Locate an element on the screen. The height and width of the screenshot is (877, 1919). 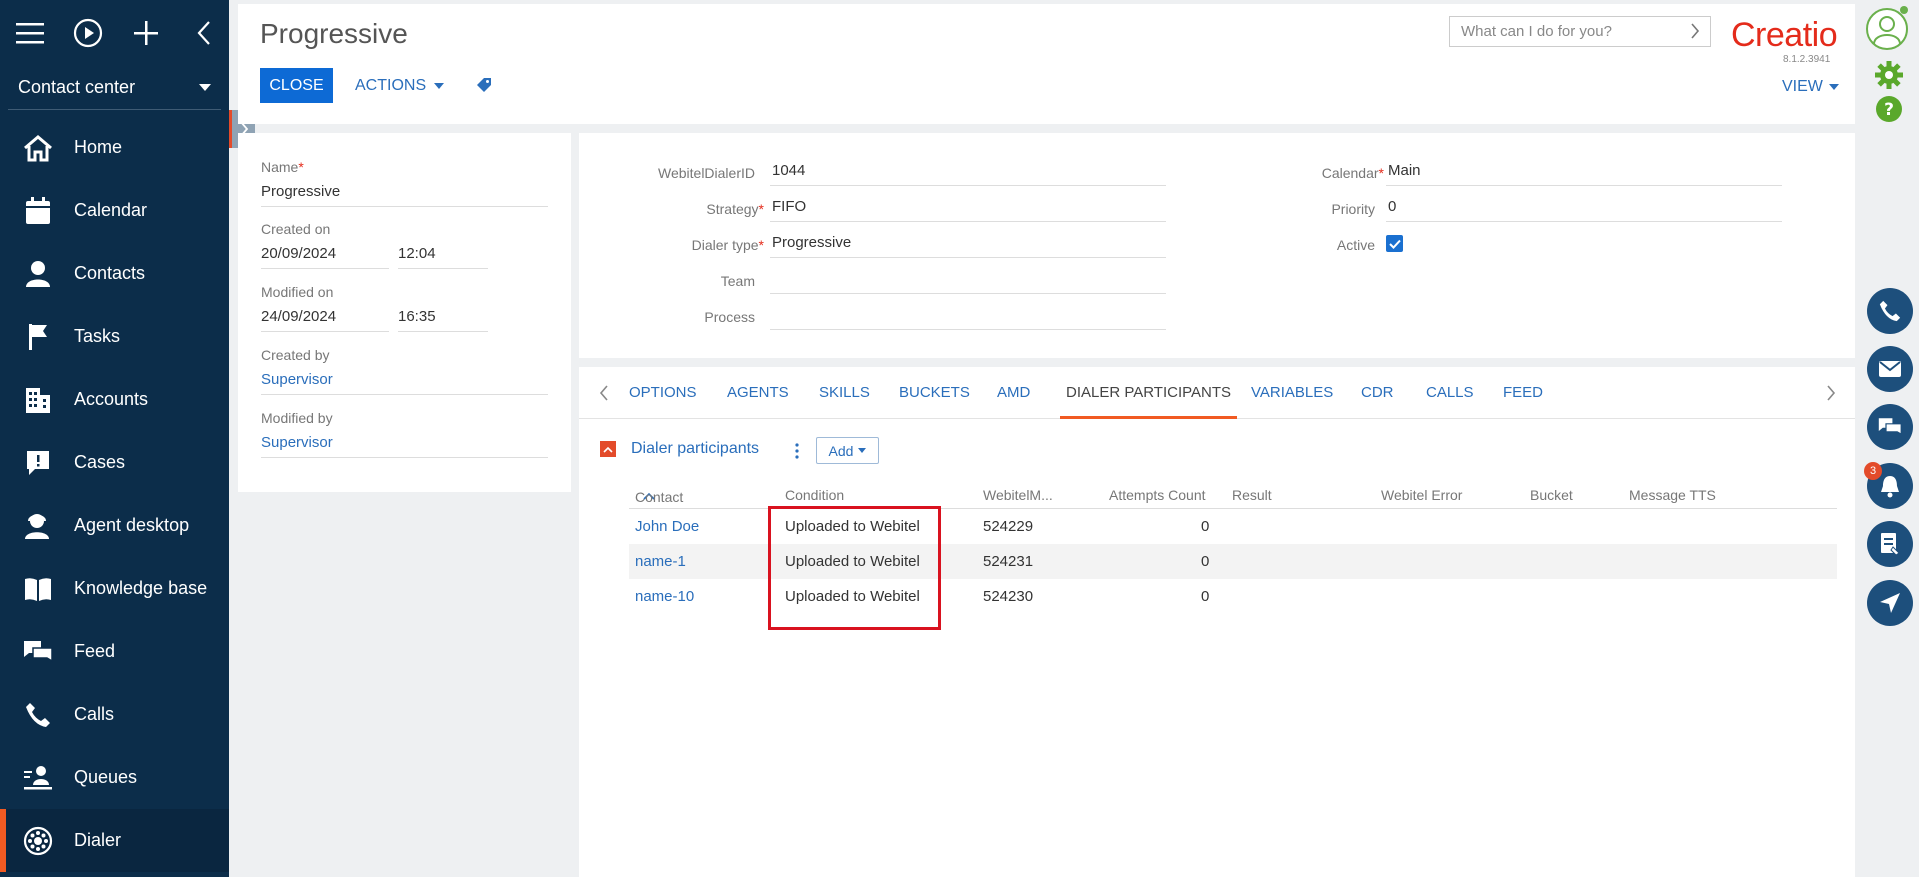
detail-title: Dialer participants is located at coordinates (695, 449).